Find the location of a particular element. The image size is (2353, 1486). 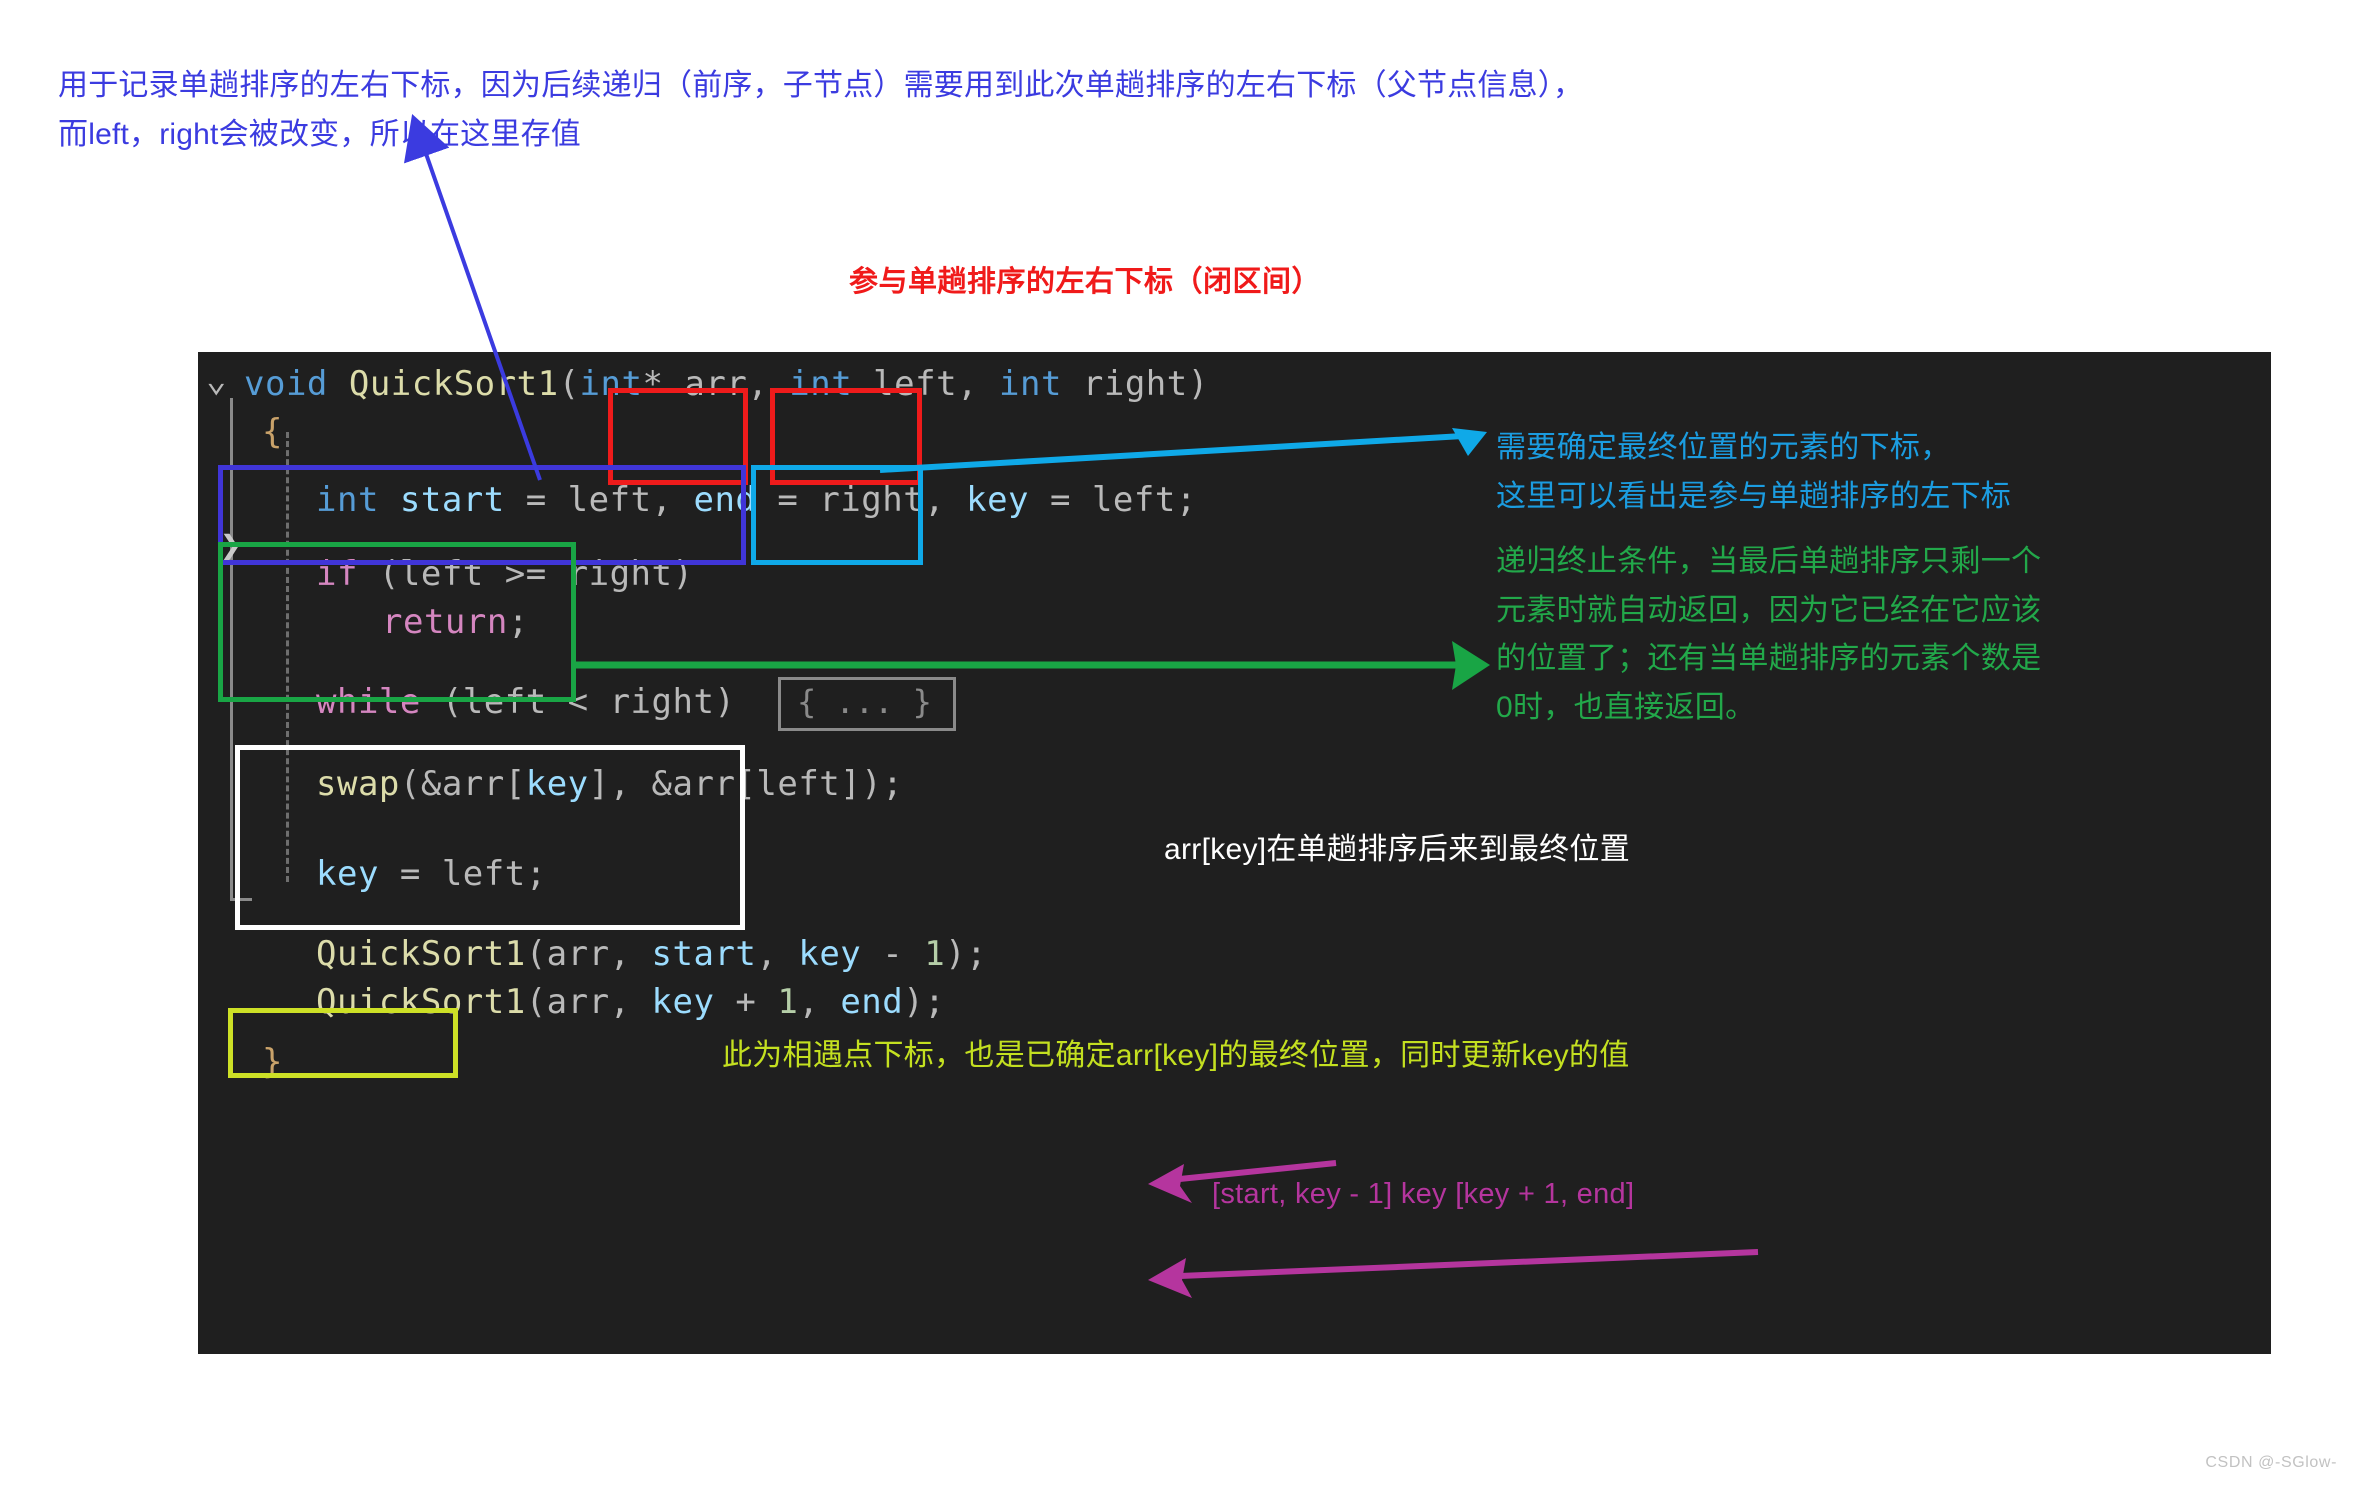

code-line-if: if (left >= right) is located at coordinates (504, 574).